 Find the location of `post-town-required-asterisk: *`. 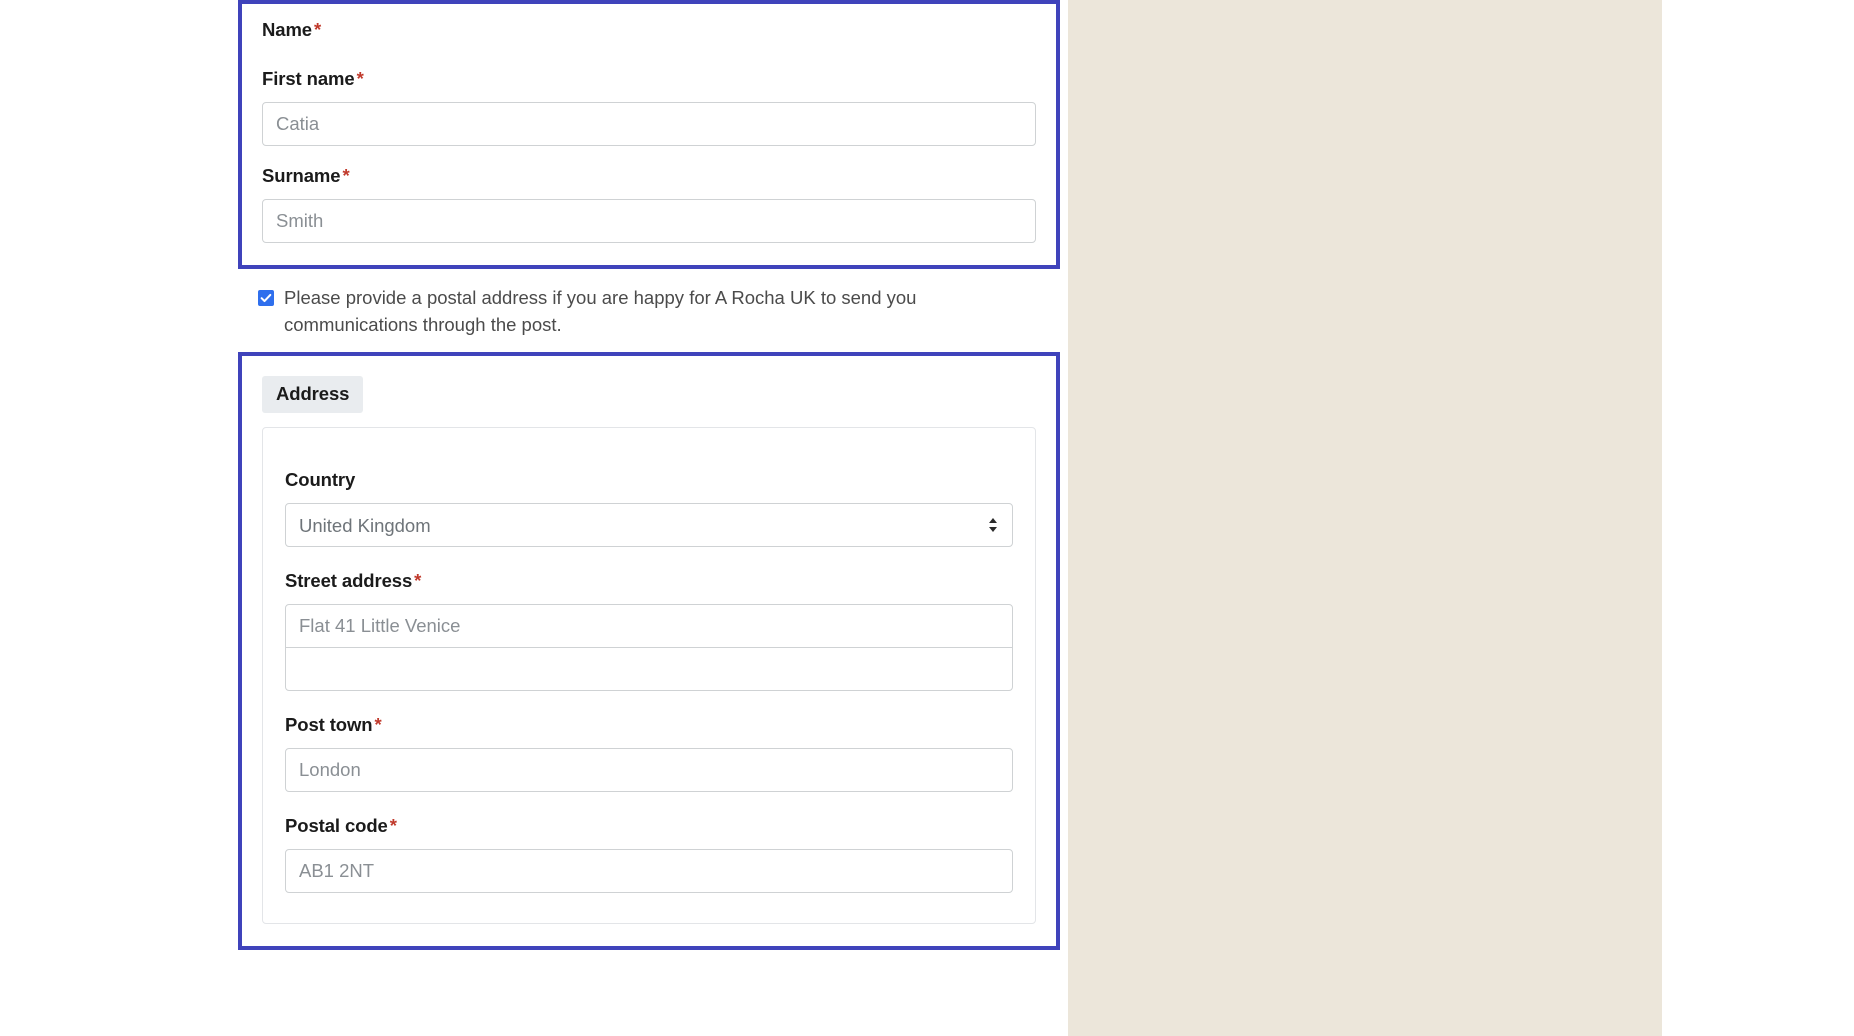

post-town-required-asterisk: * is located at coordinates (378, 725).